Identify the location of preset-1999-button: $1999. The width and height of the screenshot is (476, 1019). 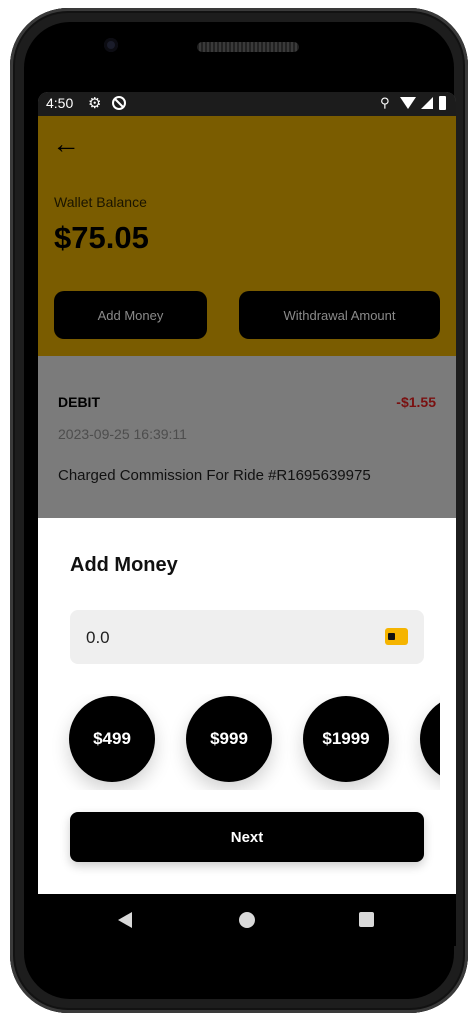
(346, 739).